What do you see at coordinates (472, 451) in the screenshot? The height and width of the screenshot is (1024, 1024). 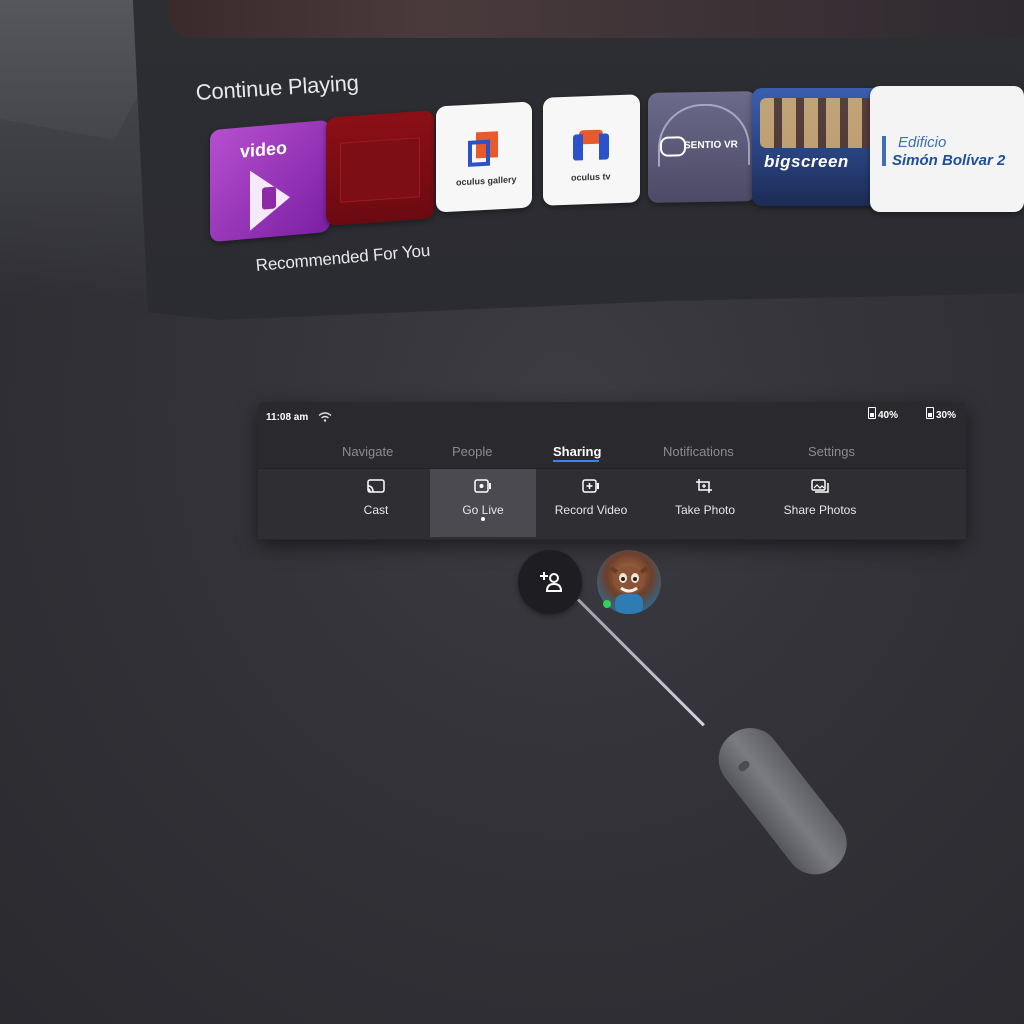 I see `tab-people: People` at bounding box center [472, 451].